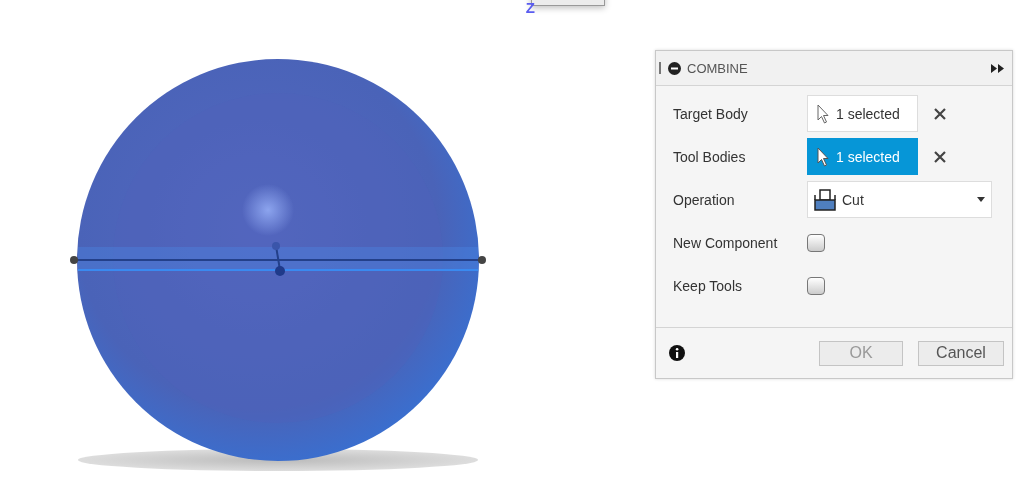 The image size is (1017, 500). What do you see at coordinates (961, 353) in the screenshot?
I see `dialog-button: Cancel` at bounding box center [961, 353].